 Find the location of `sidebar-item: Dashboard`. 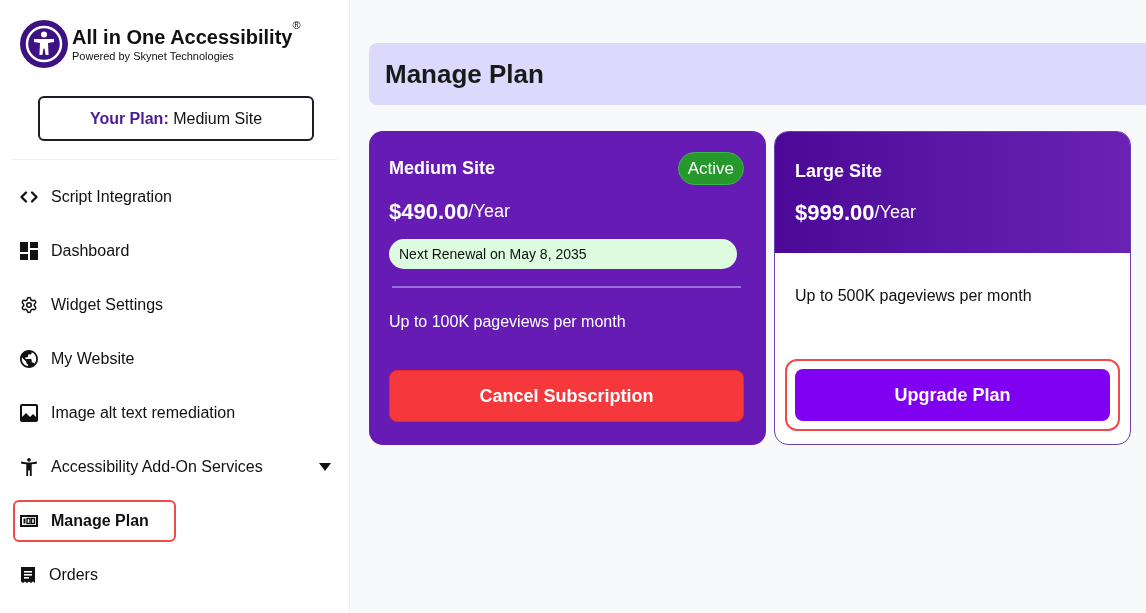

sidebar-item: Dashboard is located at coordinates (85, 251).